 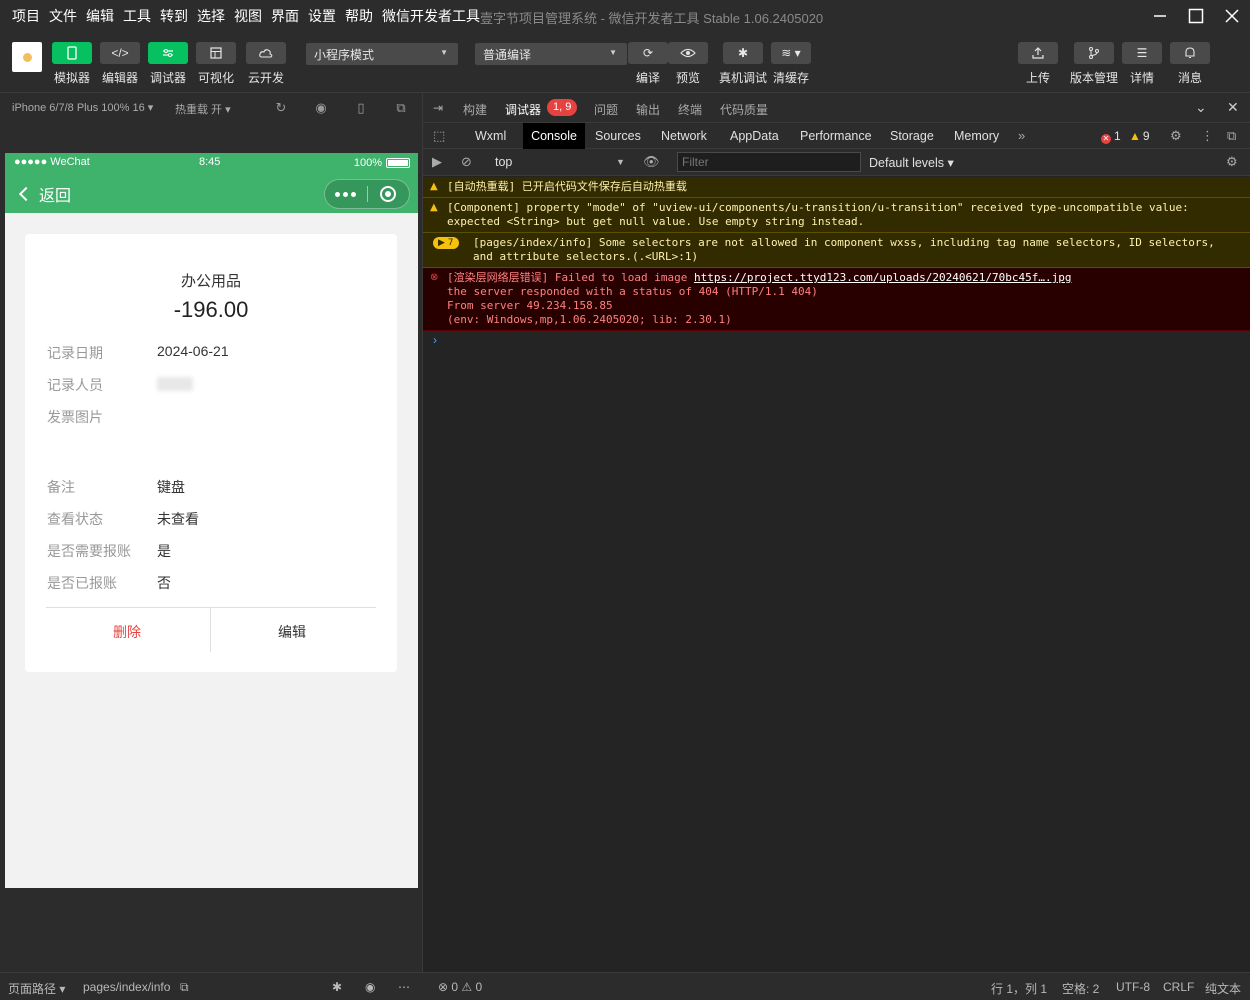 I want to click on menu-goto: 转到, so click(x=174, y=16).